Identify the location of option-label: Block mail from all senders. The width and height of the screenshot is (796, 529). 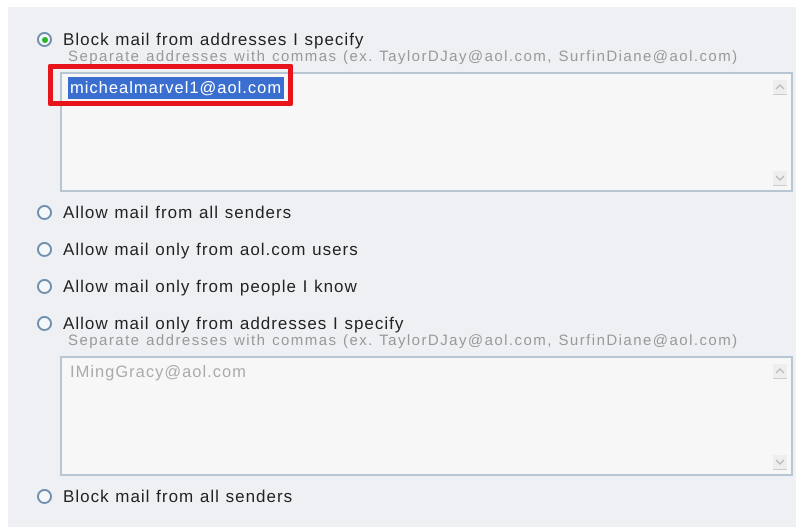
(178, 496).